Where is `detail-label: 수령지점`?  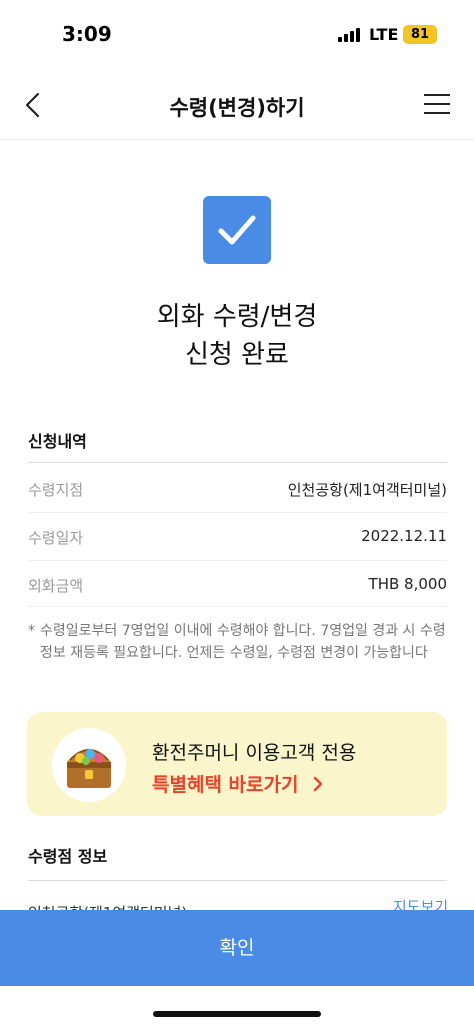
detail-label: 수령지점 is located at coordinates (56, 490).